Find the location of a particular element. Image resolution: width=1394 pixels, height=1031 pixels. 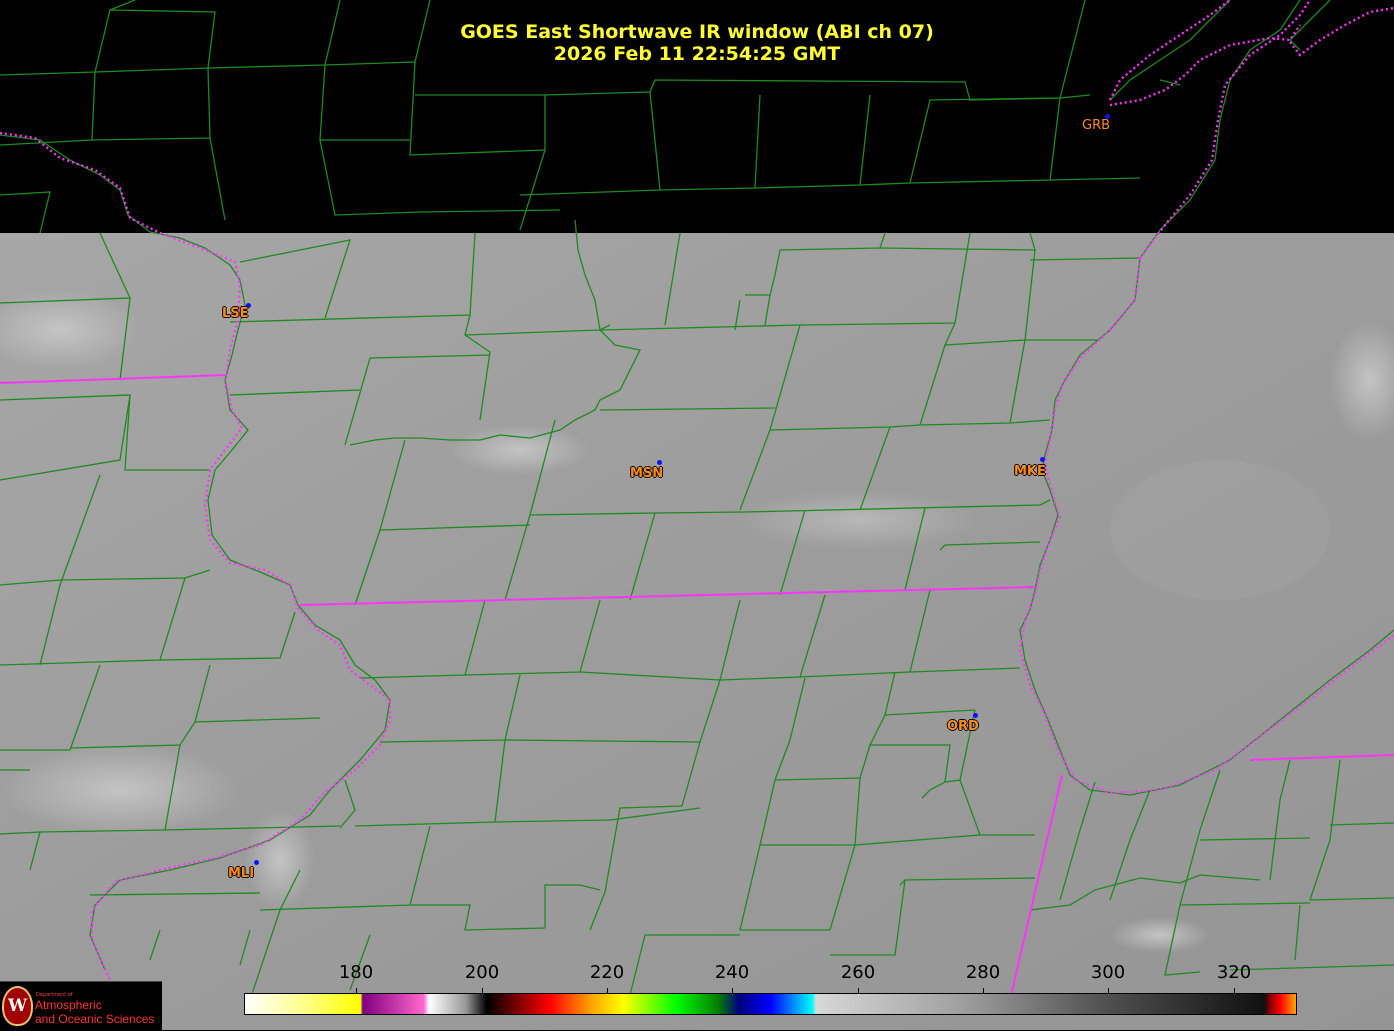

station-label-lse: LSE is located at coordinates (235, 313).